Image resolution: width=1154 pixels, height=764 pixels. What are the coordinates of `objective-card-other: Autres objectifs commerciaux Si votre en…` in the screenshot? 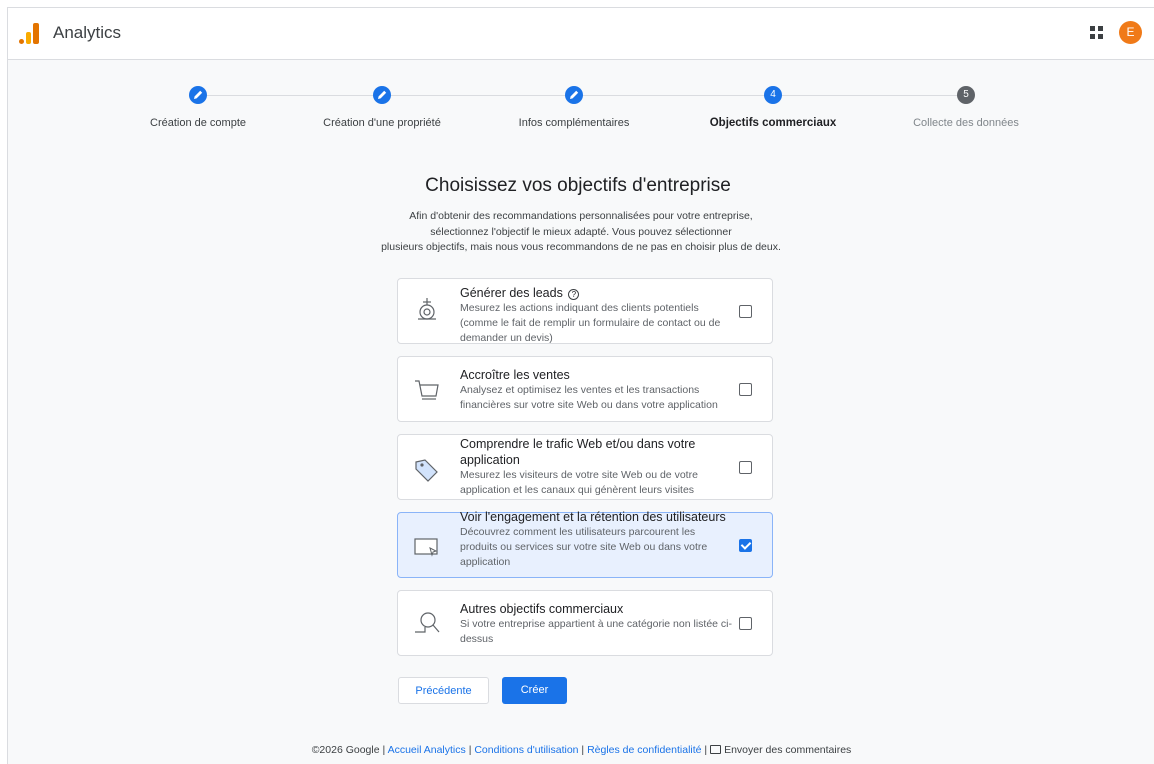 It's located at (585, 623).